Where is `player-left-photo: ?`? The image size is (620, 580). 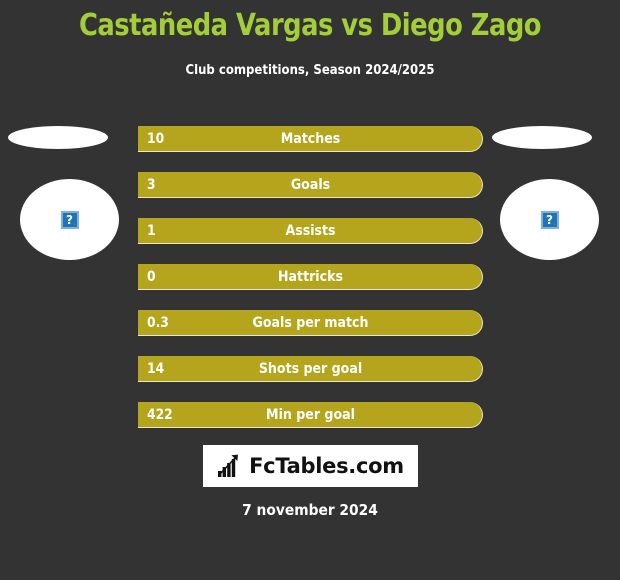 player-left-photo: ? is located at coordinates (69, 219).